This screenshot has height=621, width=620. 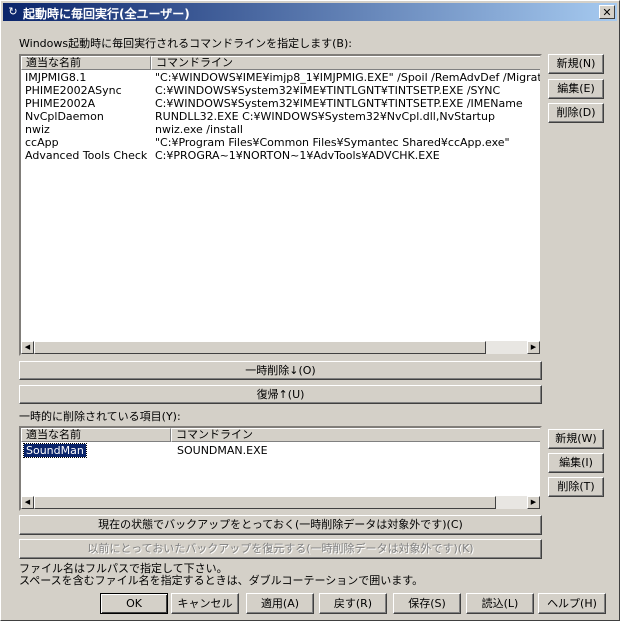 What do you see at coordinates (55, 450) in the screenshot?
I see `item-name: SoundMan` at bounding box center [55, 450].